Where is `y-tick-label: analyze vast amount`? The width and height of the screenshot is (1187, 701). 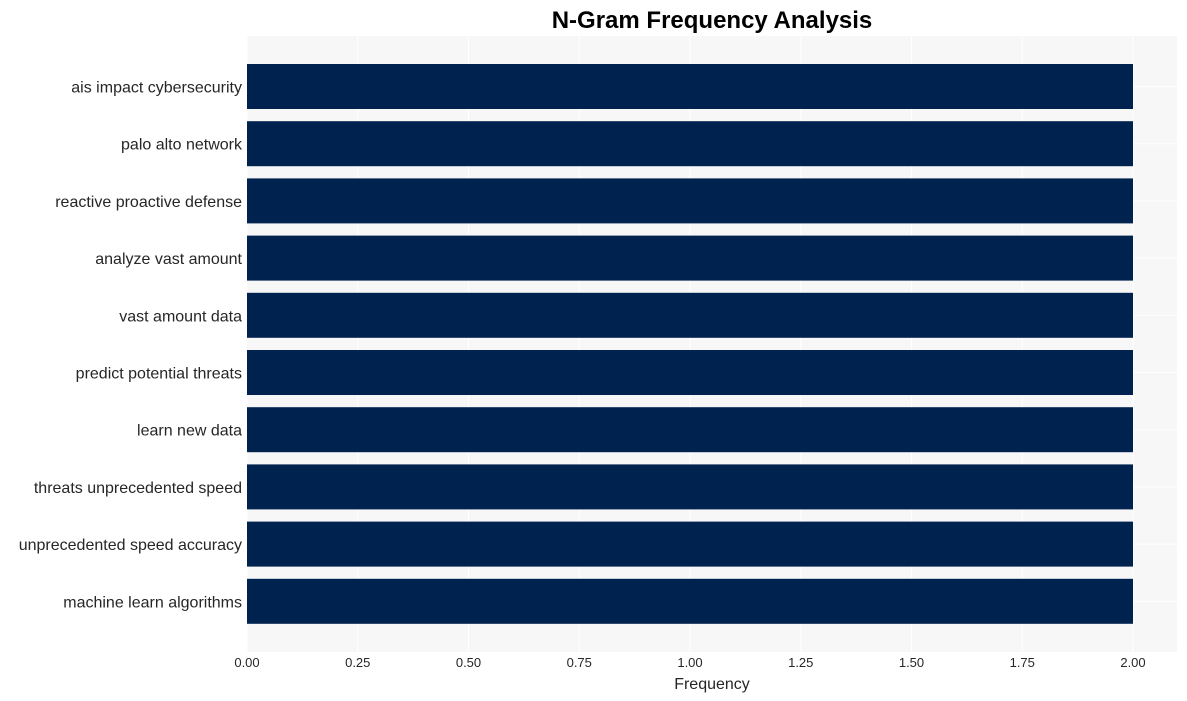 y-tick-label: analyze vast amount is located at coordinates (168, 259).